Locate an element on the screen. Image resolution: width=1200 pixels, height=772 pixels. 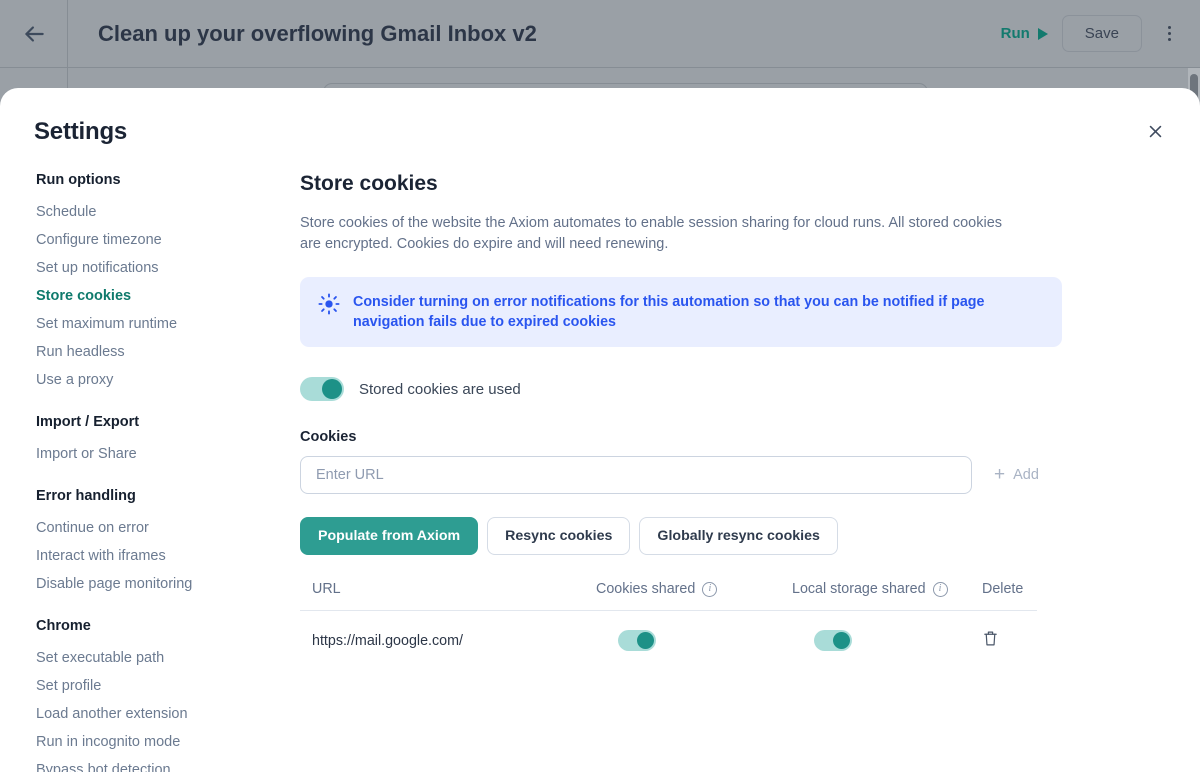
table-row: https://mail.google.com/ is located at coordinates (668, 632).